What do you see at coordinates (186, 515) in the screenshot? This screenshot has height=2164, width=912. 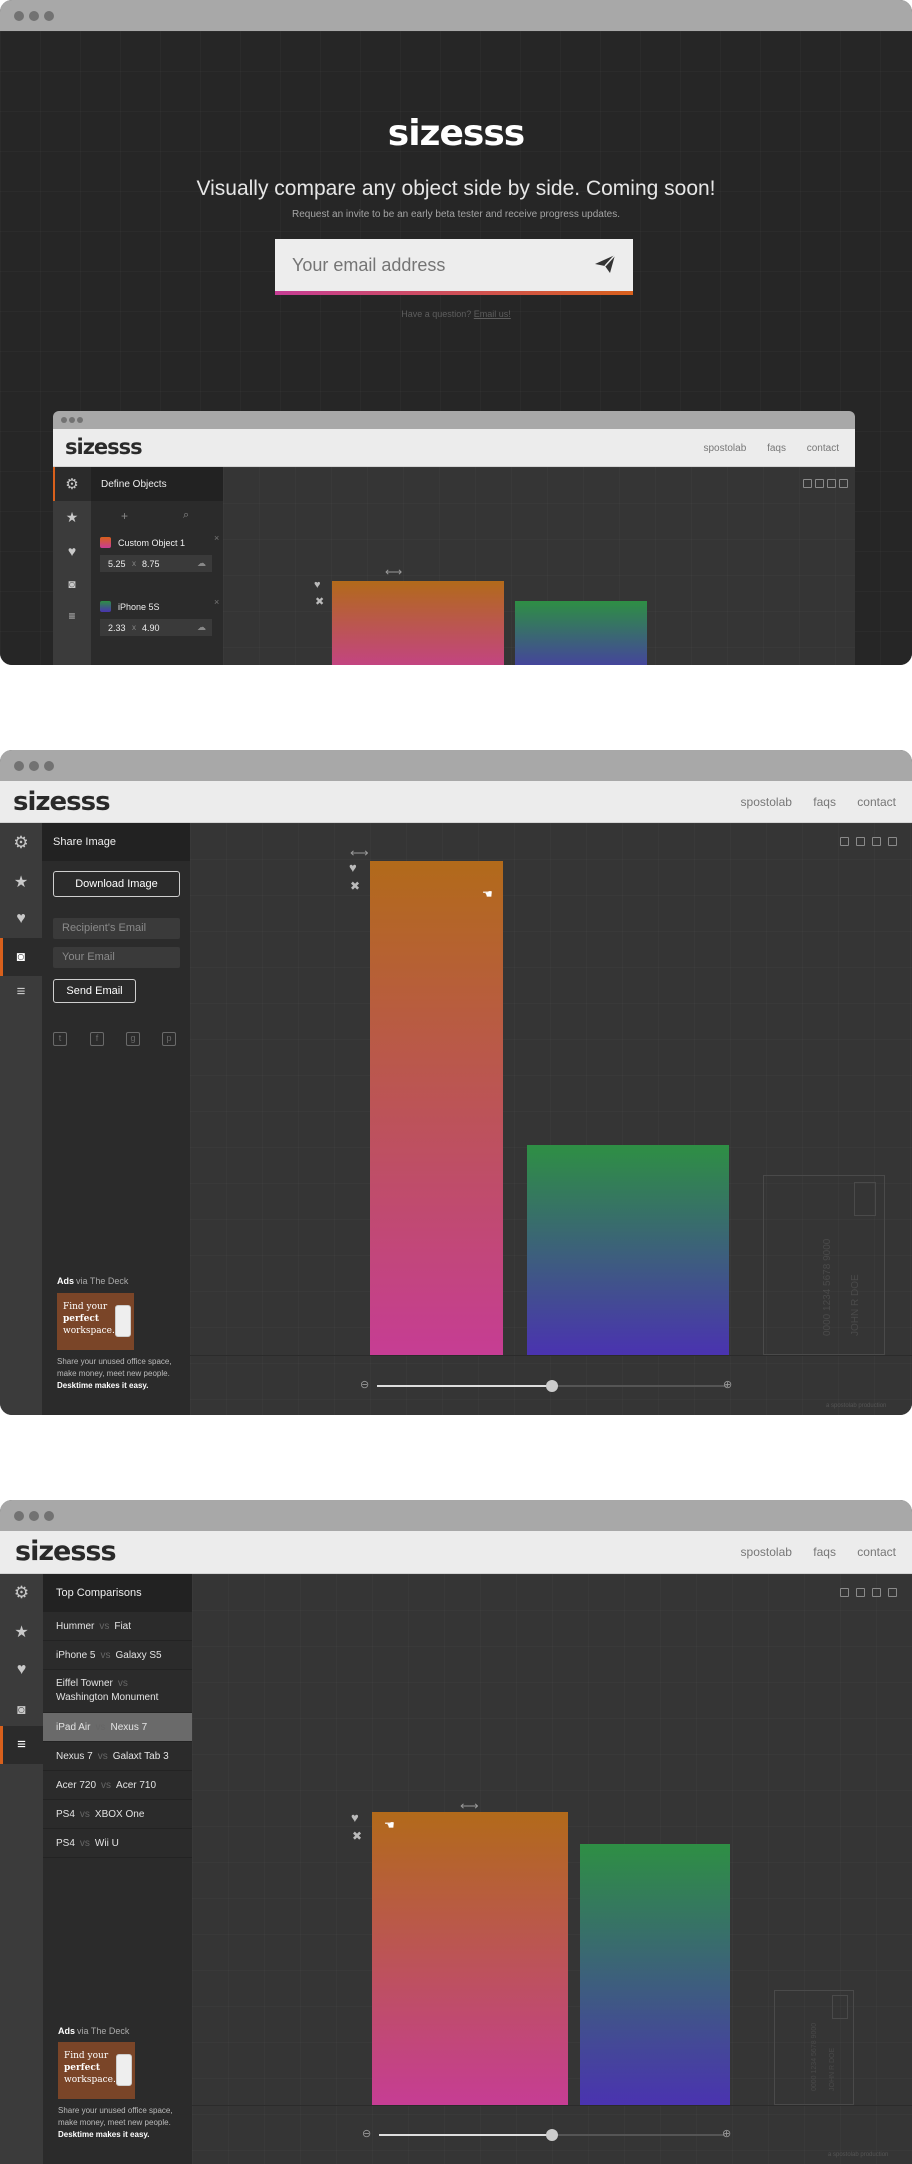 I see `search-icon: ⌕` at bounding box center [186, 515].